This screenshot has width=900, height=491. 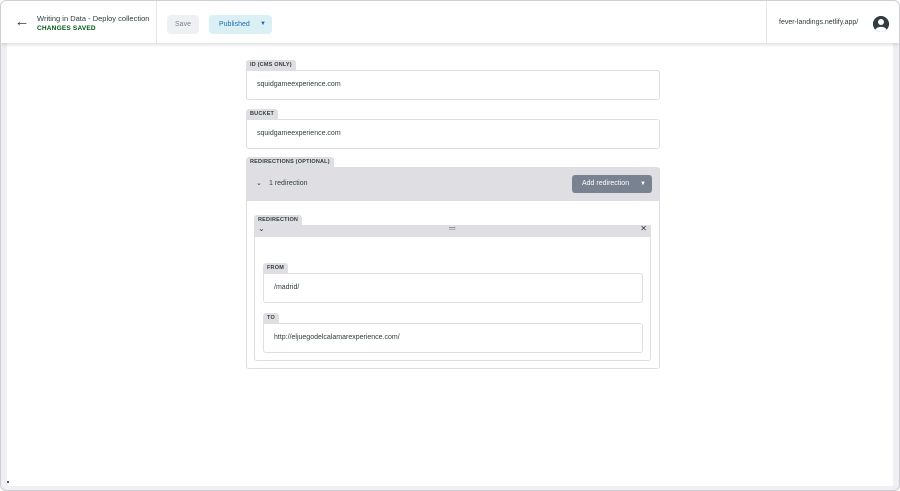 What do you see at coordinates (881, 24) in the screenshot?
I see `user-avatar-icon` at bounding box center [881, 24].